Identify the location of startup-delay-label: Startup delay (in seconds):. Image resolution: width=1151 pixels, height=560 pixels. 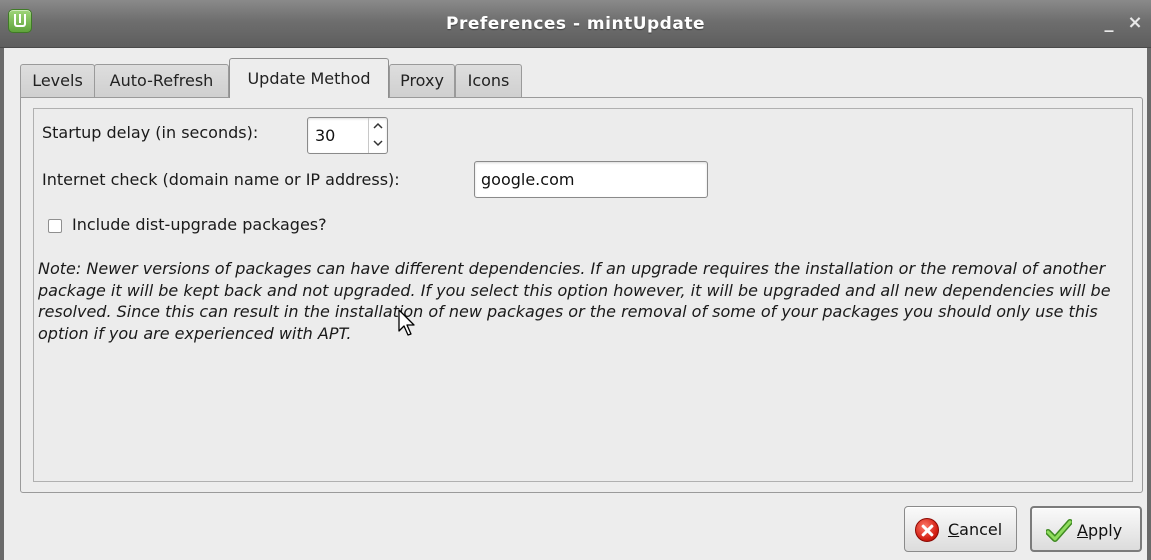
(150, 132).